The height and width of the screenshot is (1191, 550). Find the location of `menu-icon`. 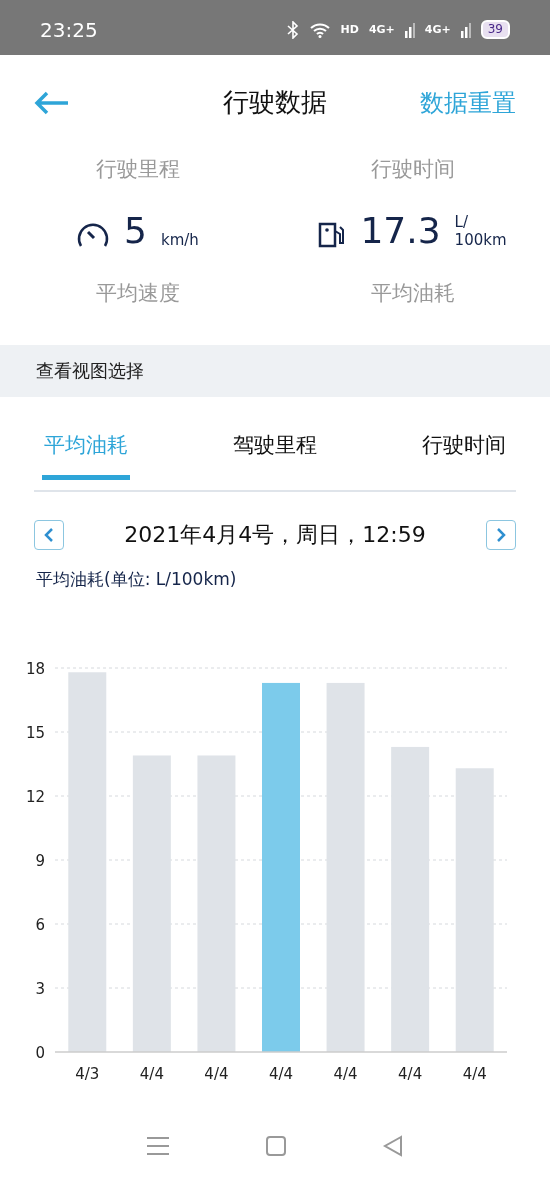

menu-icon is located at coordinates (158, 1146).